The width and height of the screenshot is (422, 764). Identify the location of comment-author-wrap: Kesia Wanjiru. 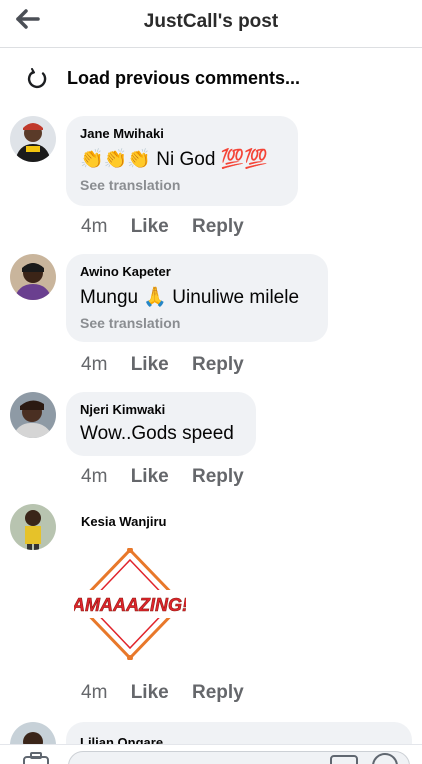
(123, 521).